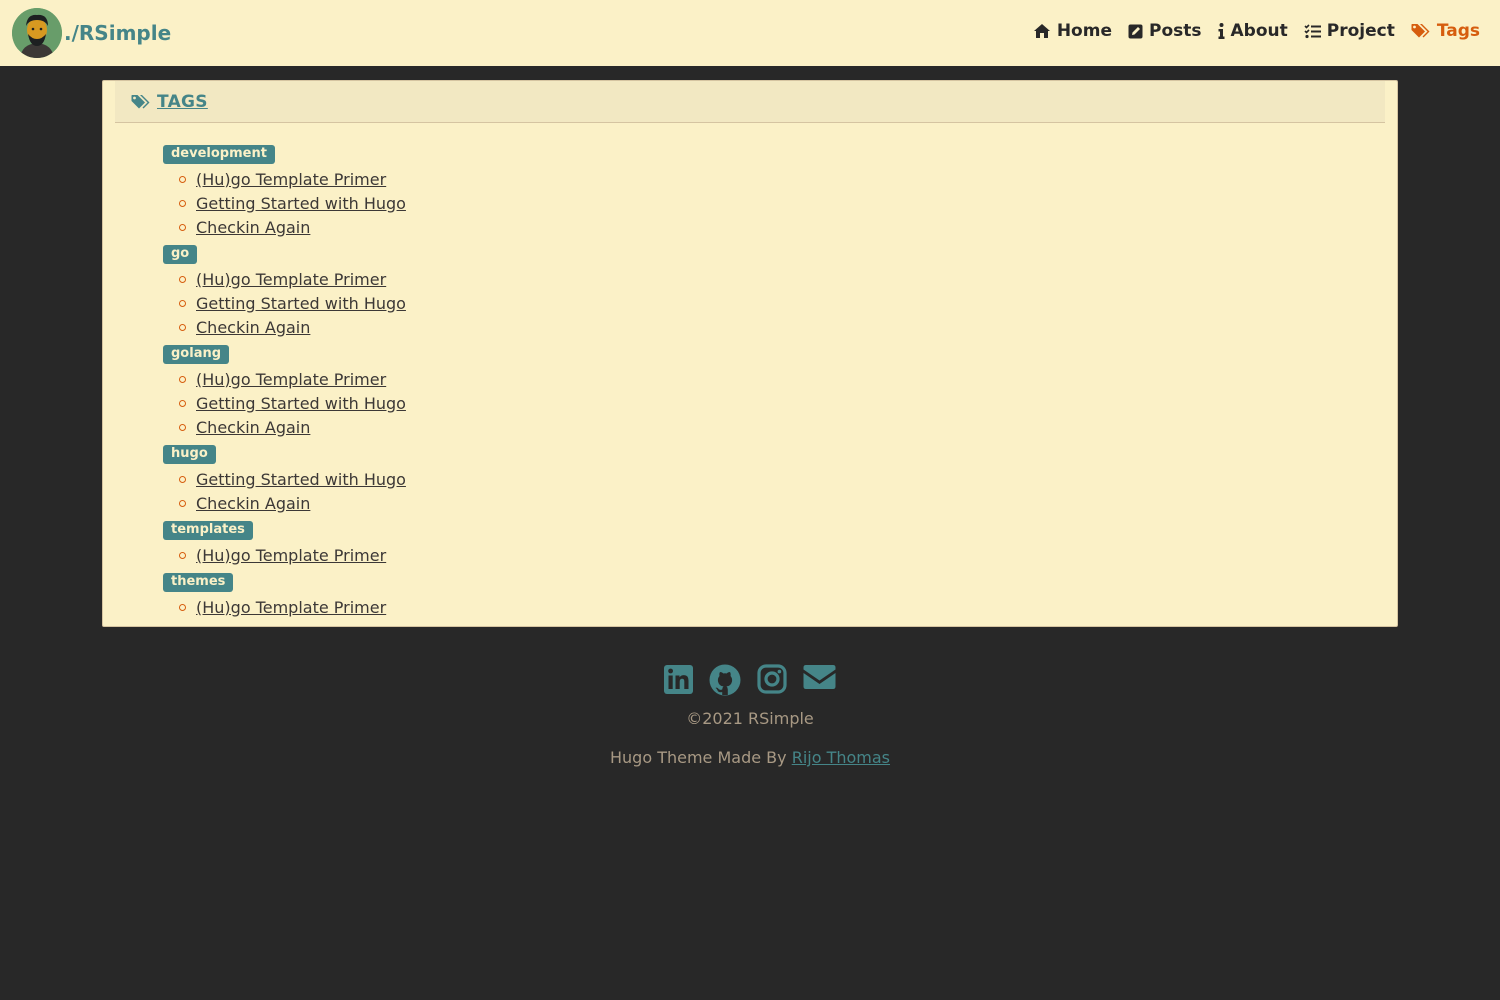 The height and width of the screenshot is (1000, 1500). Describe the element at coordinates (698, 757) in the screenshot. I see `credit-prefix: Hugo Theme Made By` at that location.